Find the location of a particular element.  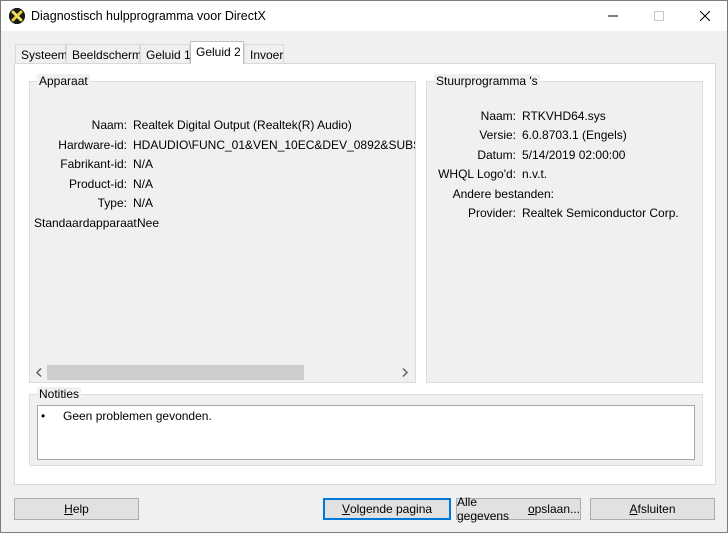

scrollbar-thumb is located at coordinates (175, 372).